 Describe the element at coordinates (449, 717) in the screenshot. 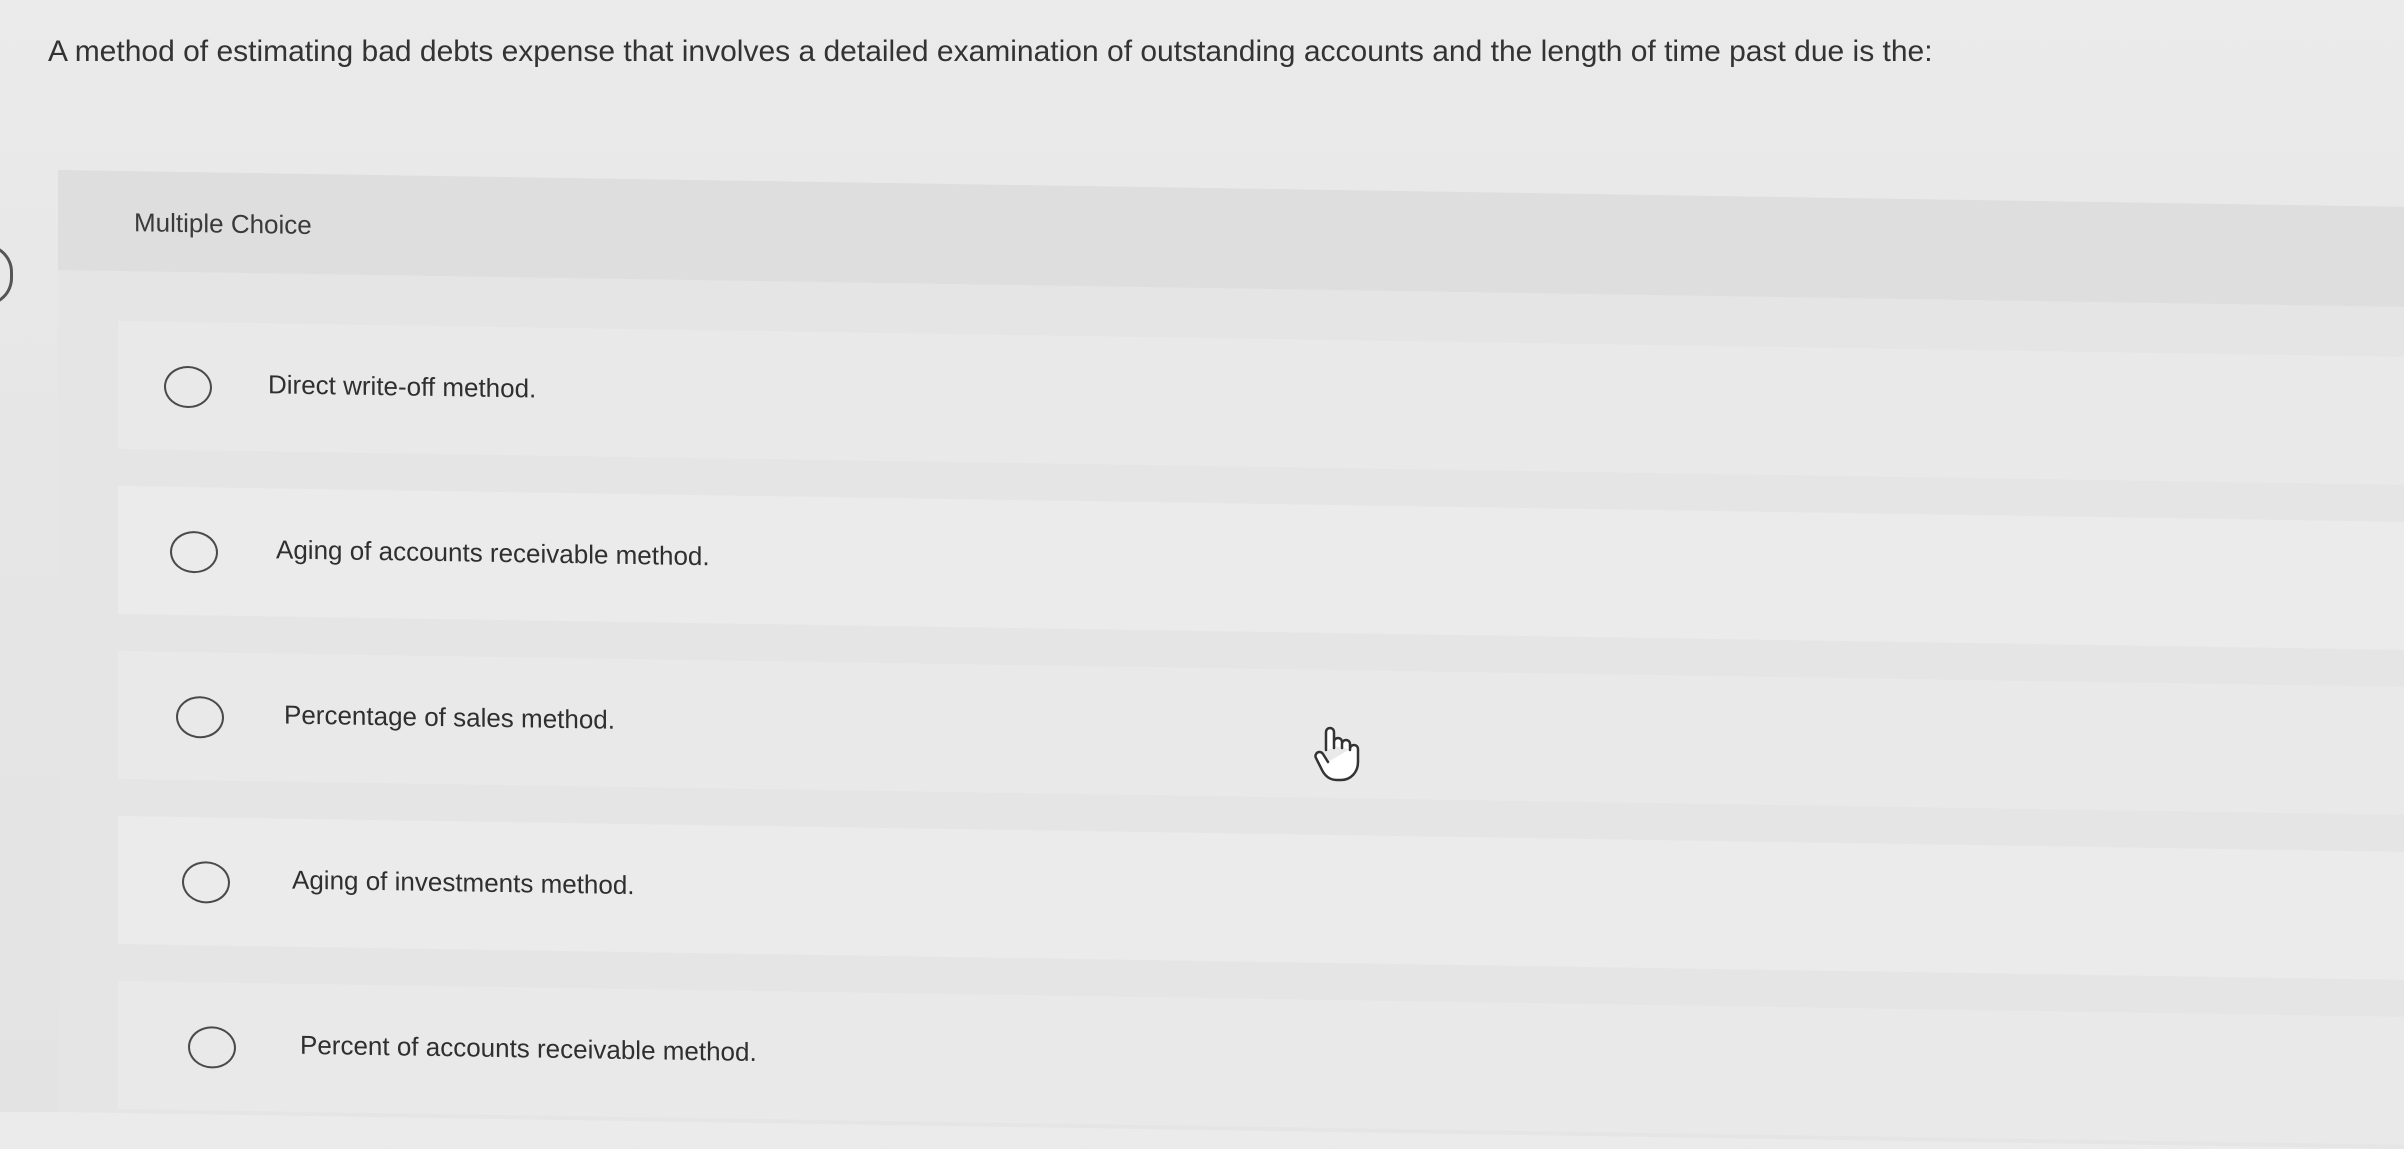

I see `option-label: Percentage of sales method.` at that location.